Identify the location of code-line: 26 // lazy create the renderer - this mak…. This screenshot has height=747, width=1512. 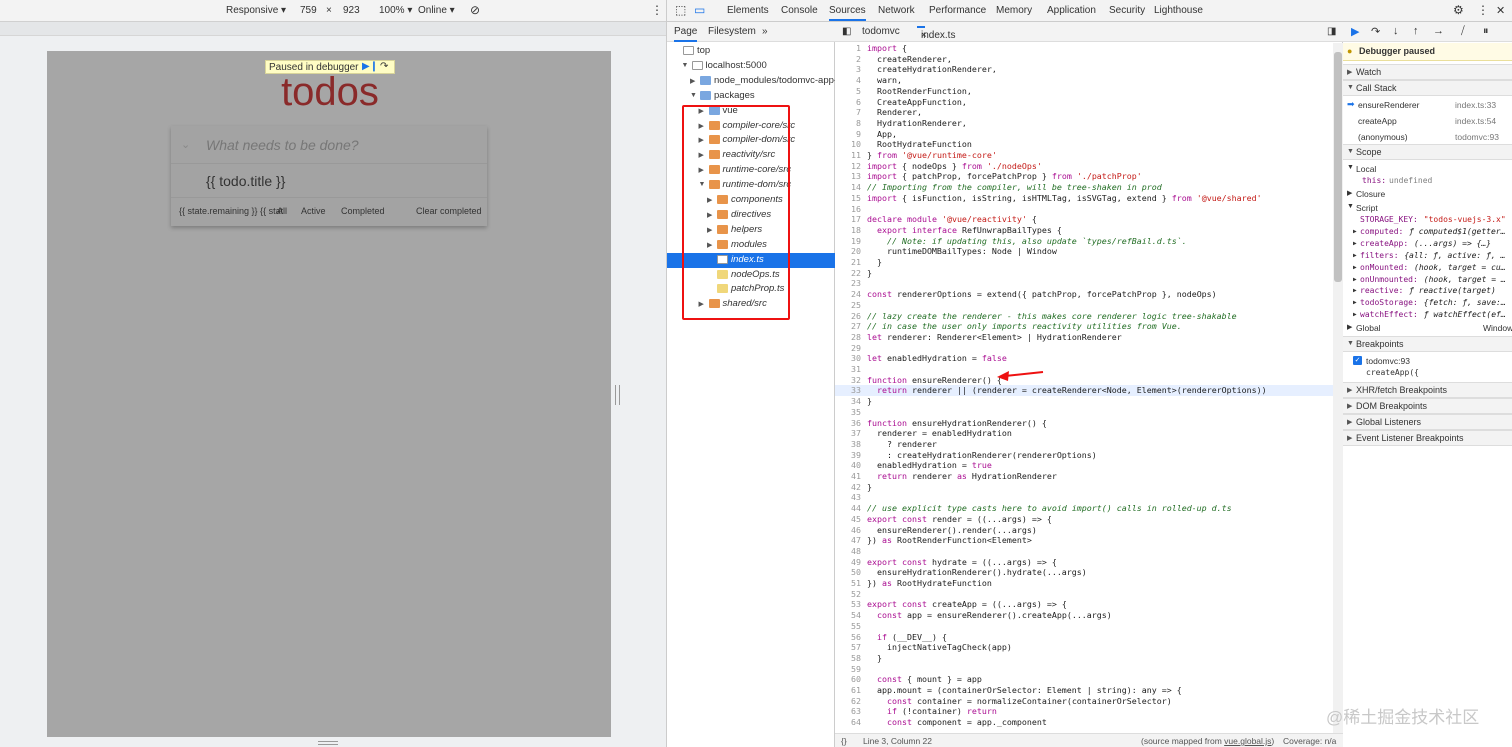
(1084, 316).